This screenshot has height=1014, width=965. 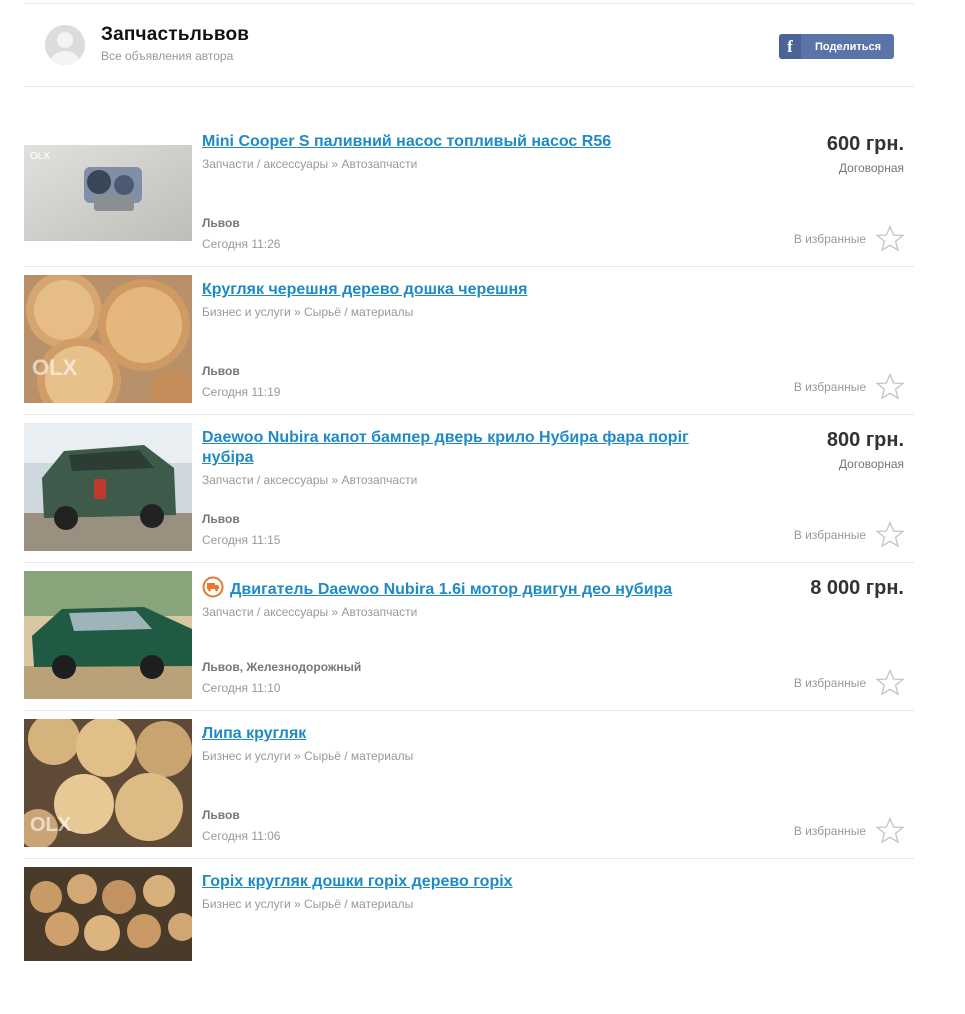 What do you see at coordinates (241, 836) in the screenshot?
I see `ad-time: Сегодня 11:06` at bounding box center [241, 836].